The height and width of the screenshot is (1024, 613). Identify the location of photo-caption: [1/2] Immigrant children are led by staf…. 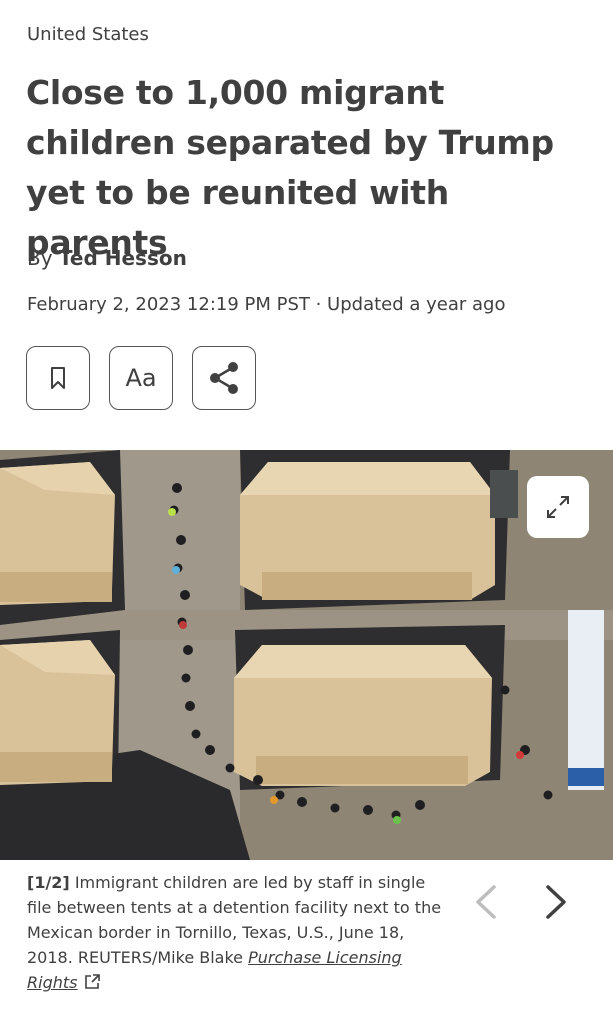
(237, 932).